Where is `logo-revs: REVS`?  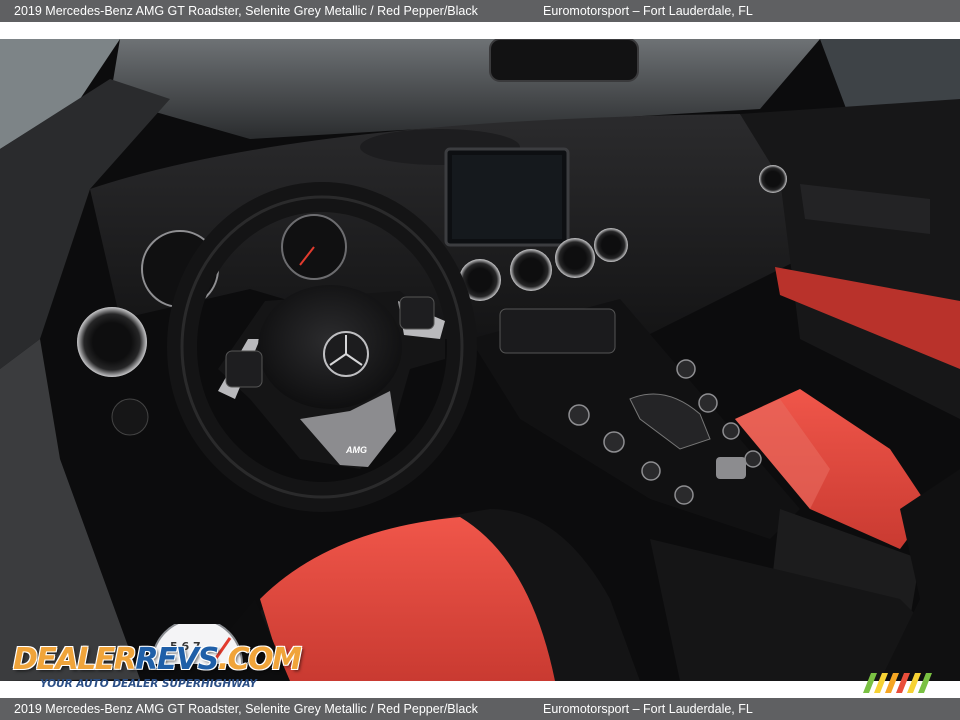
logo-revs: REVS is located at coordinates (177, 659).